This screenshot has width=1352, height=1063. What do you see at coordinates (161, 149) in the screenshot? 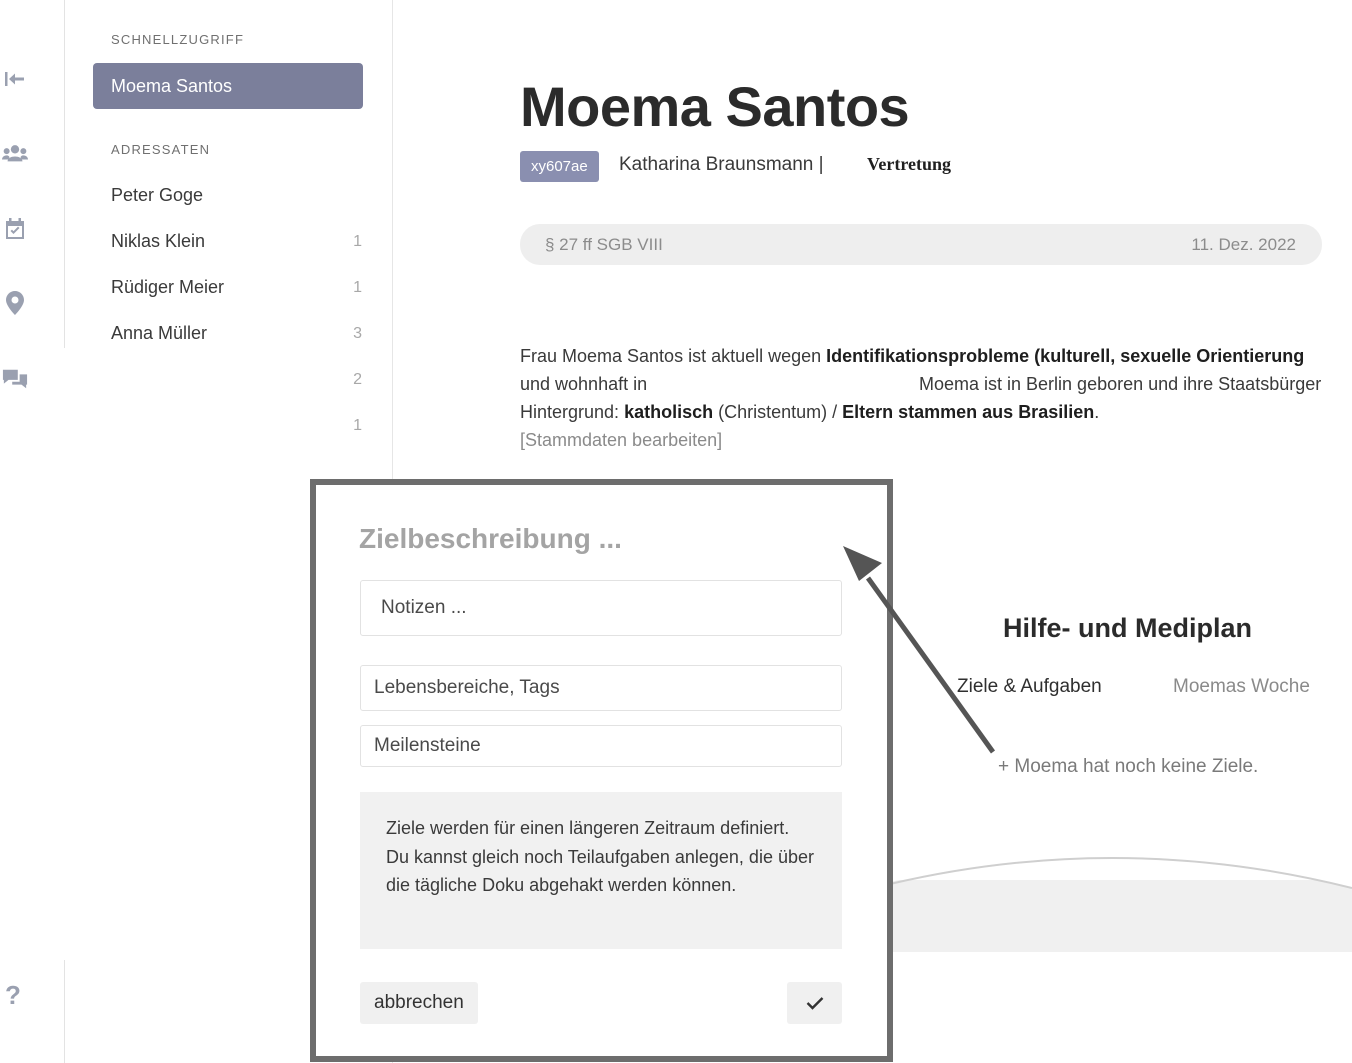
I see `recipients-label: ADRESSATEN` at bounding box center [161, 149].